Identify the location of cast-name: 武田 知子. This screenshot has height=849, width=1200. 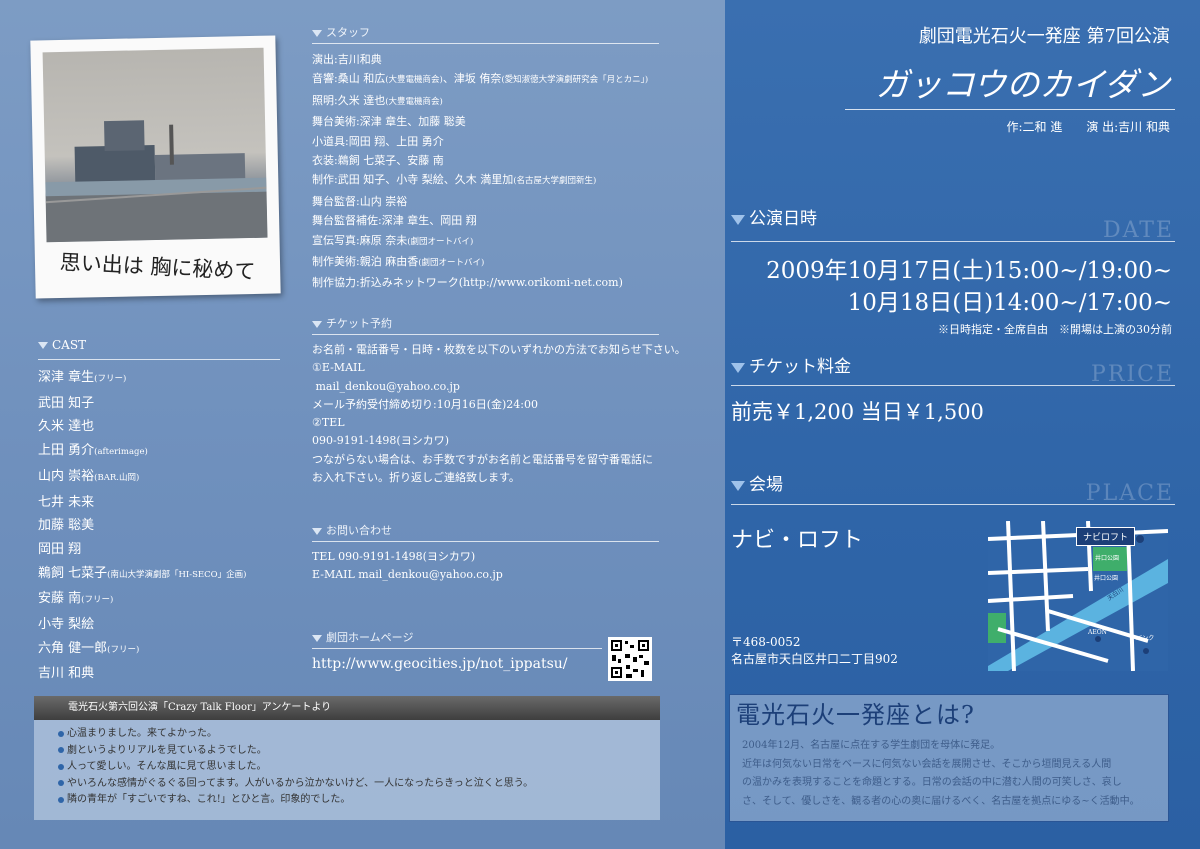
(66, 403).